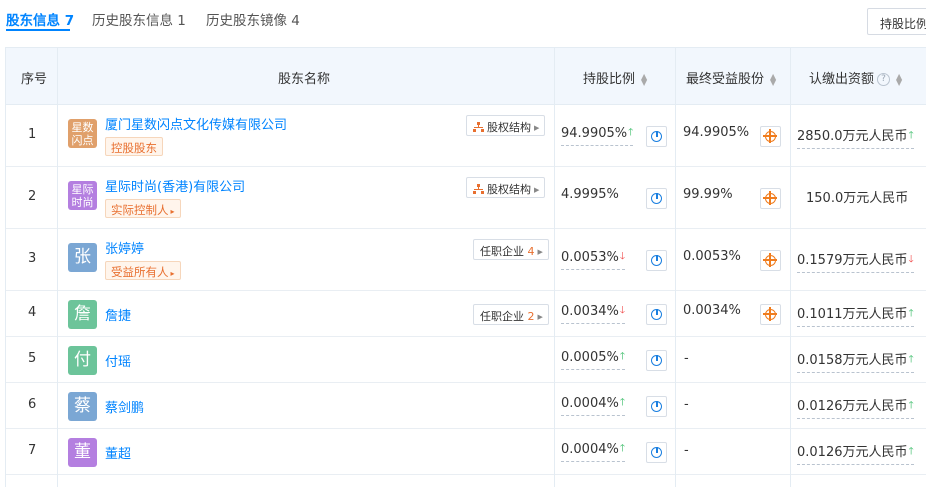 Image resolution: width=926 pixels, height=487 pixels. I want to click on final-share-value: 94.9905%, so click(716, 132).